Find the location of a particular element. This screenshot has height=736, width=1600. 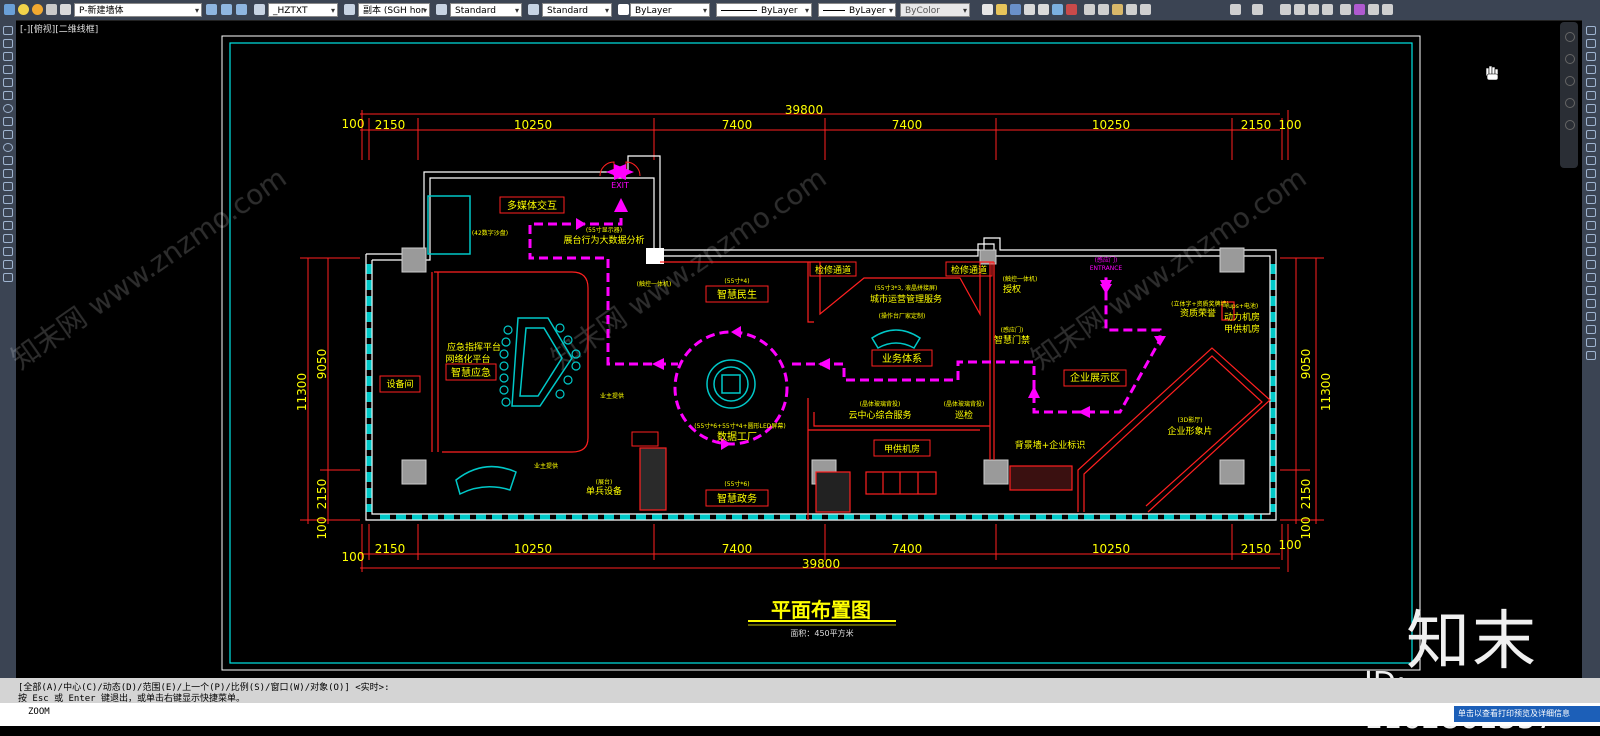

region-icon is located at coordinates (8, 238).